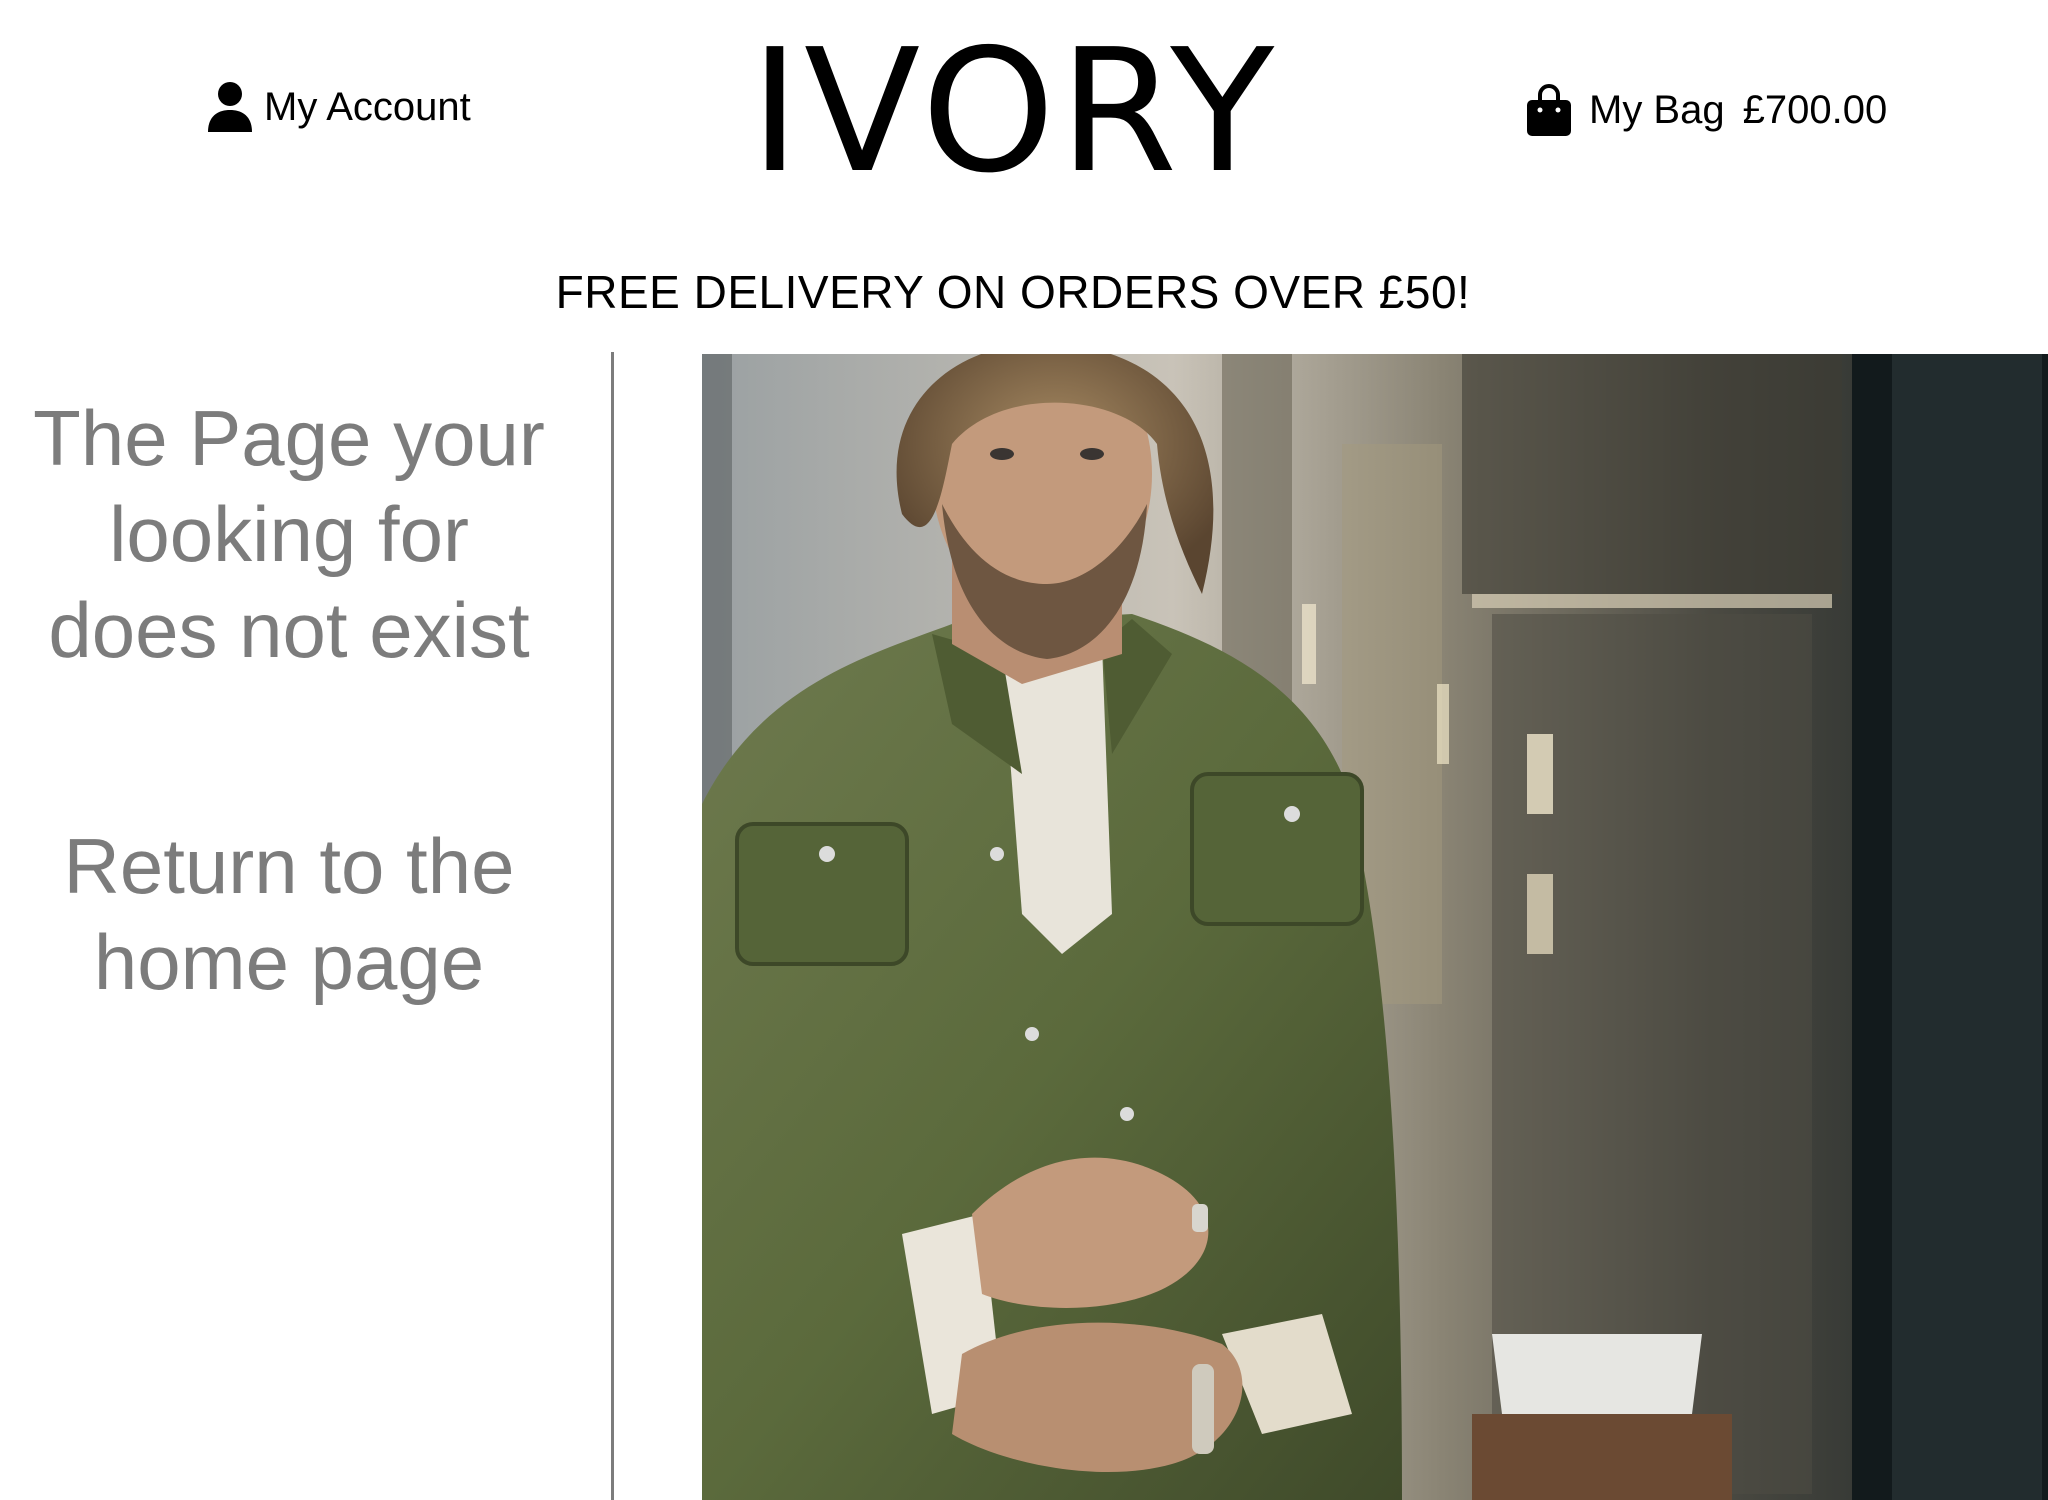 The height and width of the screenshot is (1500, 2048). I want to click on message-line-1: The Page your, so click(289, 438).